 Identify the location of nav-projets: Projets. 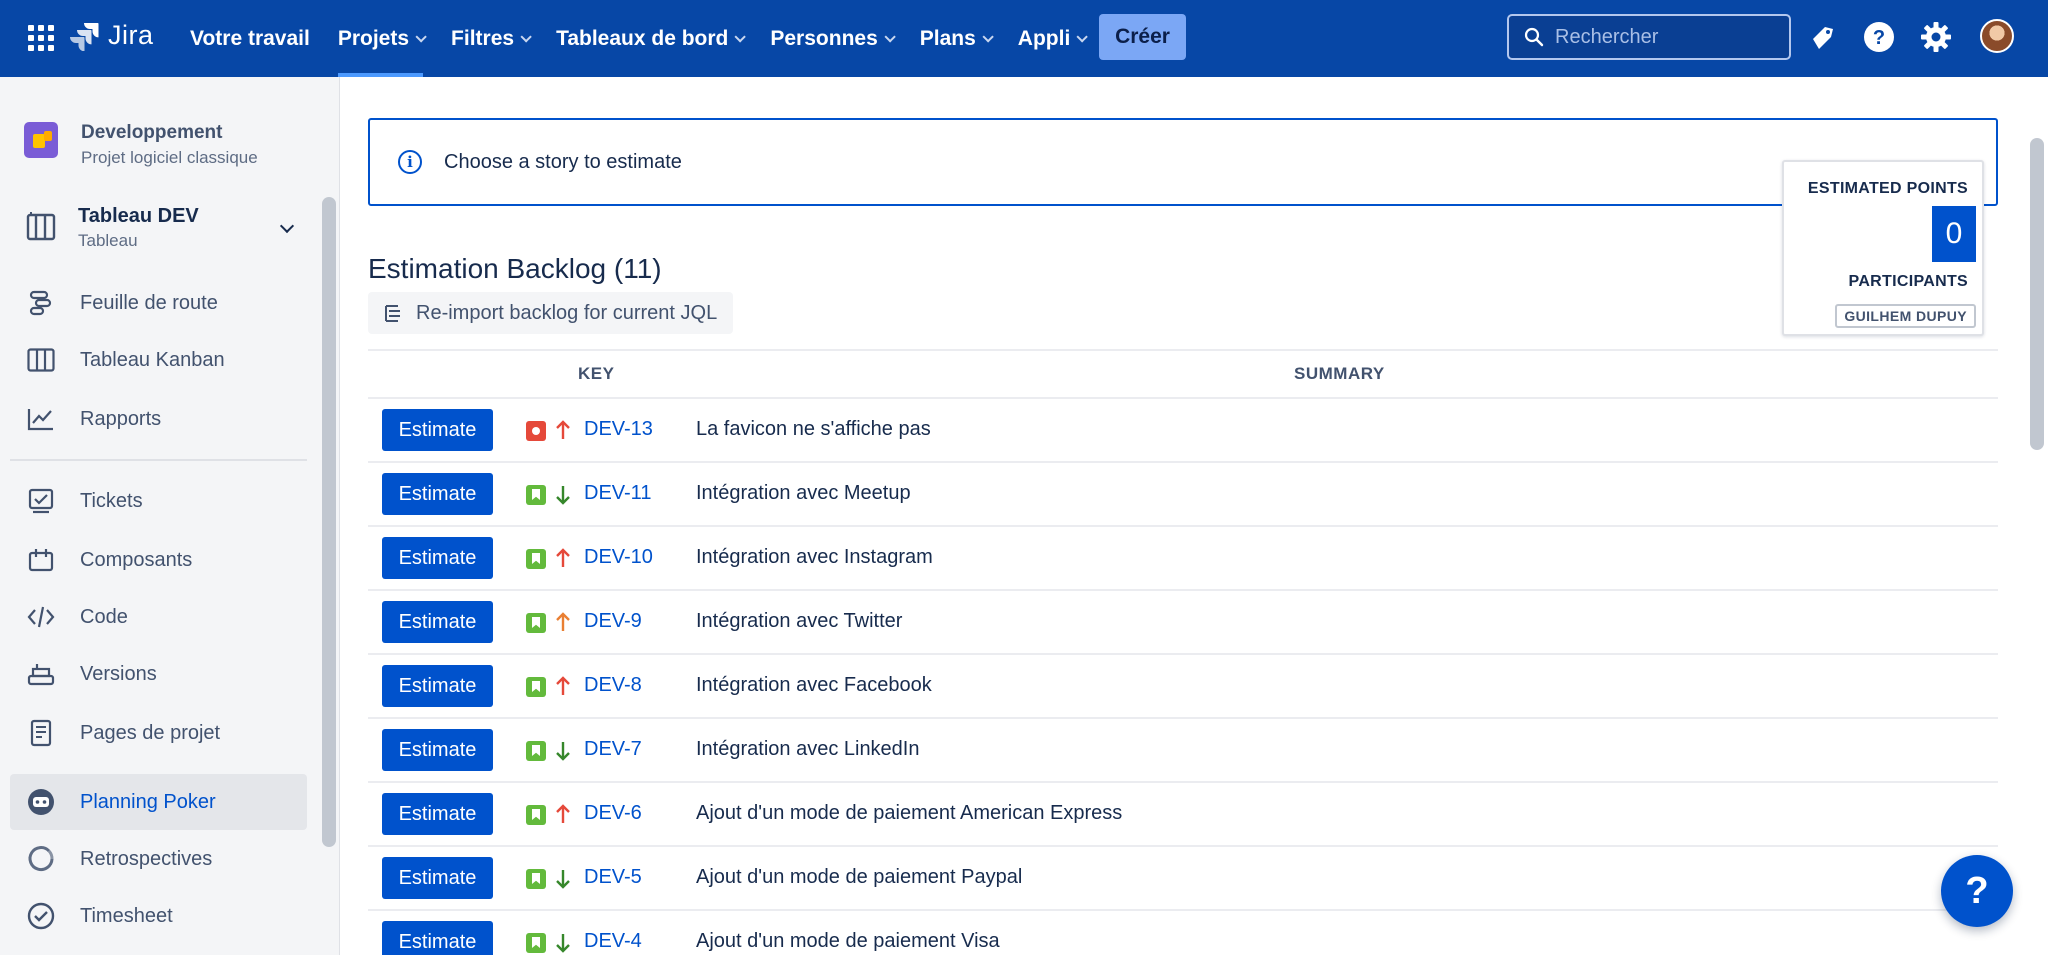
(380, 38).